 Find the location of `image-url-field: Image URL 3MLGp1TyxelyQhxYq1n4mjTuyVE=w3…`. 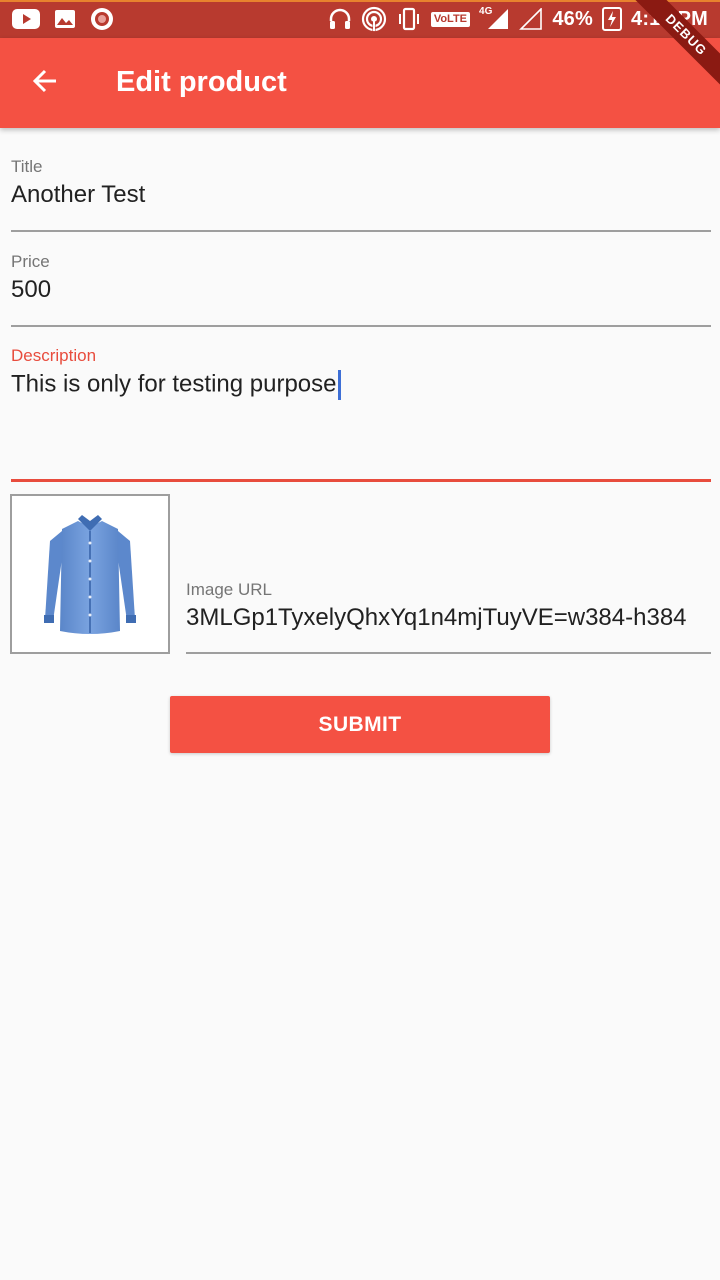

image-url-field: Image URL 3MLGp1TyxelyQhxYq1n4mjTuyVE=w3… is located at coordinates (448, 618).